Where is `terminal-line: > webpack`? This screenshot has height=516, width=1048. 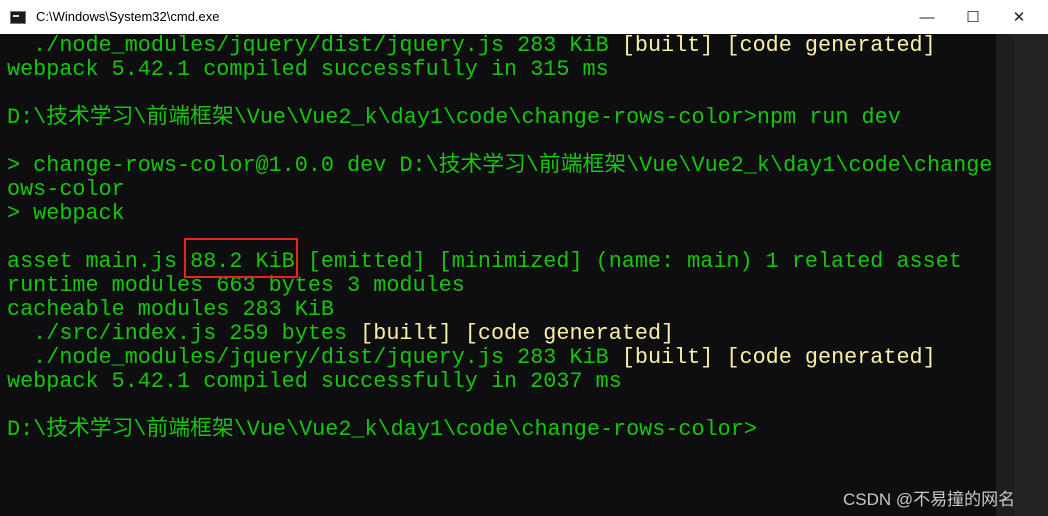
terminal-line: > webpack is located at coordinates (66, 213).